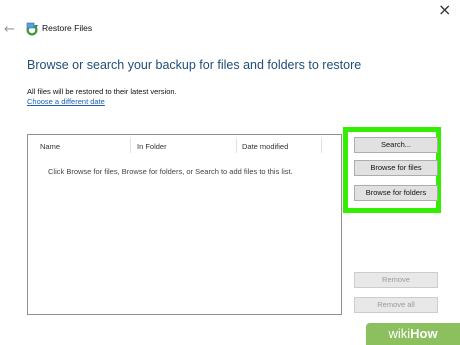 The width and height of the screenshot is (460, 345). What do you see at coordinates (399, 333) in the screenshot?
I see `watermark-prefix: wiki` at bounding box center [399, 333].